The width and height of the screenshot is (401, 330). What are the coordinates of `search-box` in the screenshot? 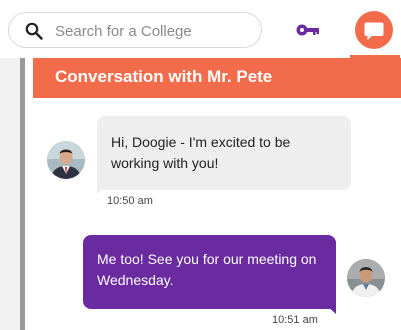 It's located at (135, 30).